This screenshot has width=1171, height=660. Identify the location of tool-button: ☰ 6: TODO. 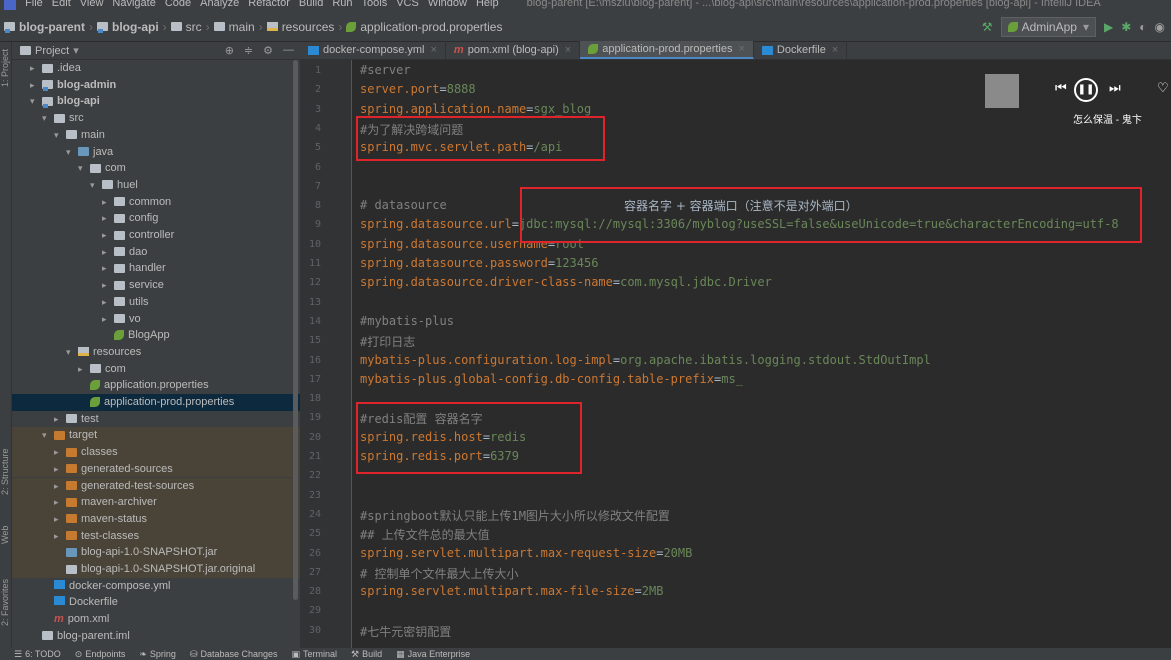
(37, 654).